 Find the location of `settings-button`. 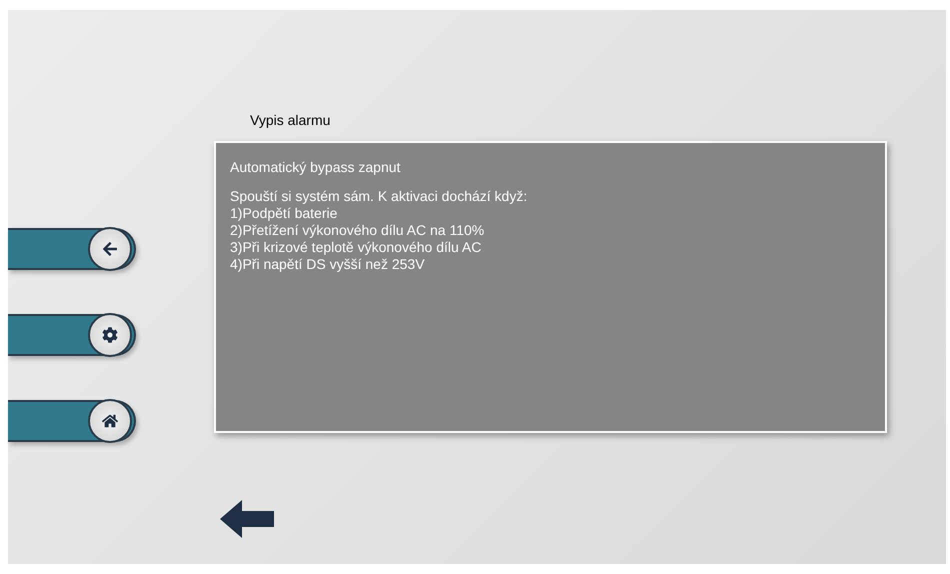

settings-button is located at coordinates (72, 335).